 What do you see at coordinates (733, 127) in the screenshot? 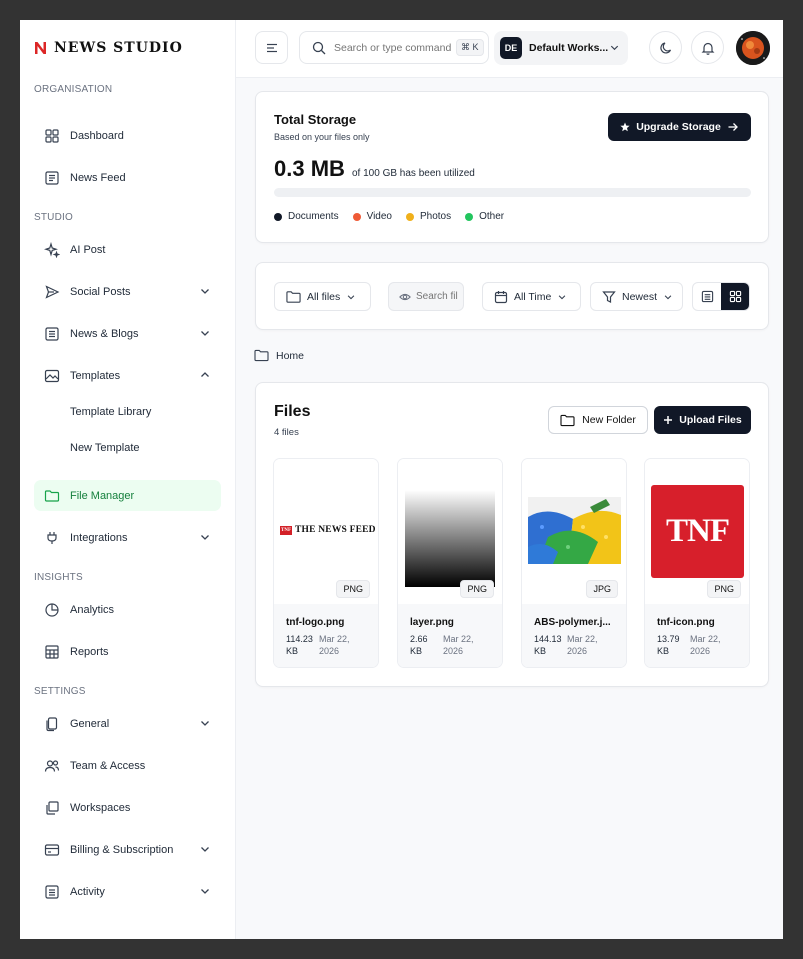
I see `arrow-right-icon` at bounding box center [733, 127].